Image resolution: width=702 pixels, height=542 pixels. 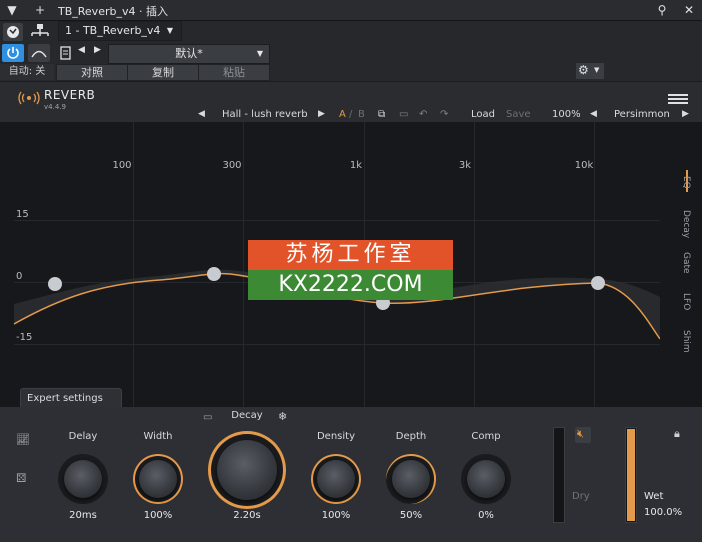 I want to click on redo-icon: ↷, so click(x=444, y=114).